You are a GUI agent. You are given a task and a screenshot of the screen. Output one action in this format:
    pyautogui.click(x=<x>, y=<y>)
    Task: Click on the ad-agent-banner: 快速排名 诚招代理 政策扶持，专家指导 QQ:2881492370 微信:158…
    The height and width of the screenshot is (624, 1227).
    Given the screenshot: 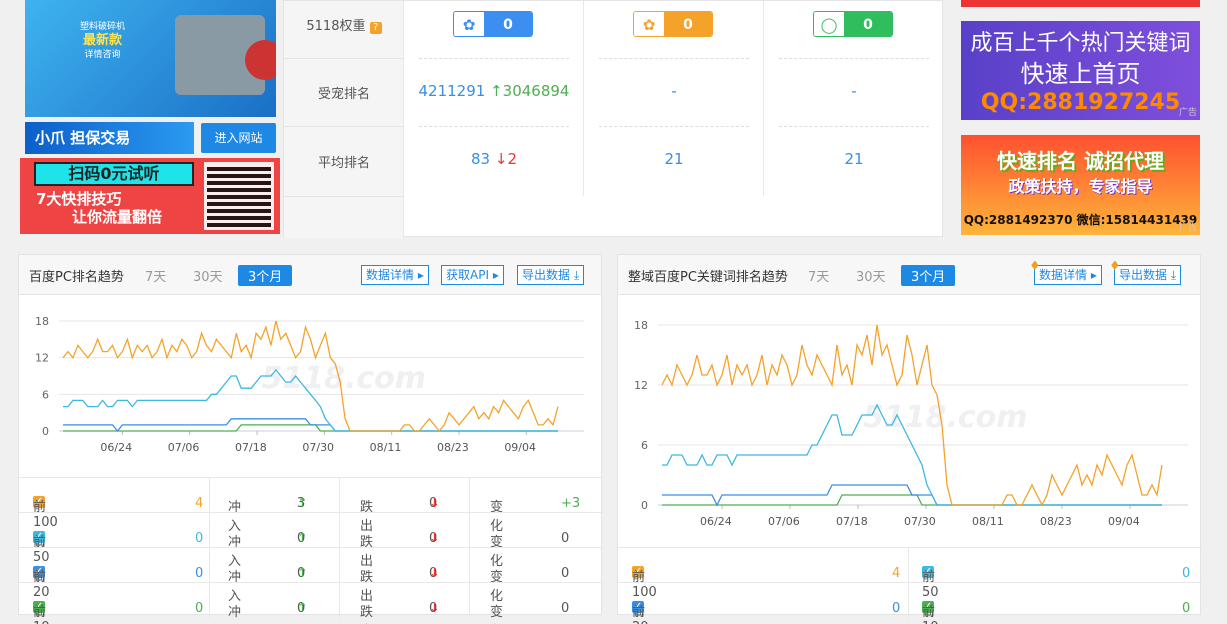 What is the action you would take?
    pyautogui.click(x=1080, y=185)
    